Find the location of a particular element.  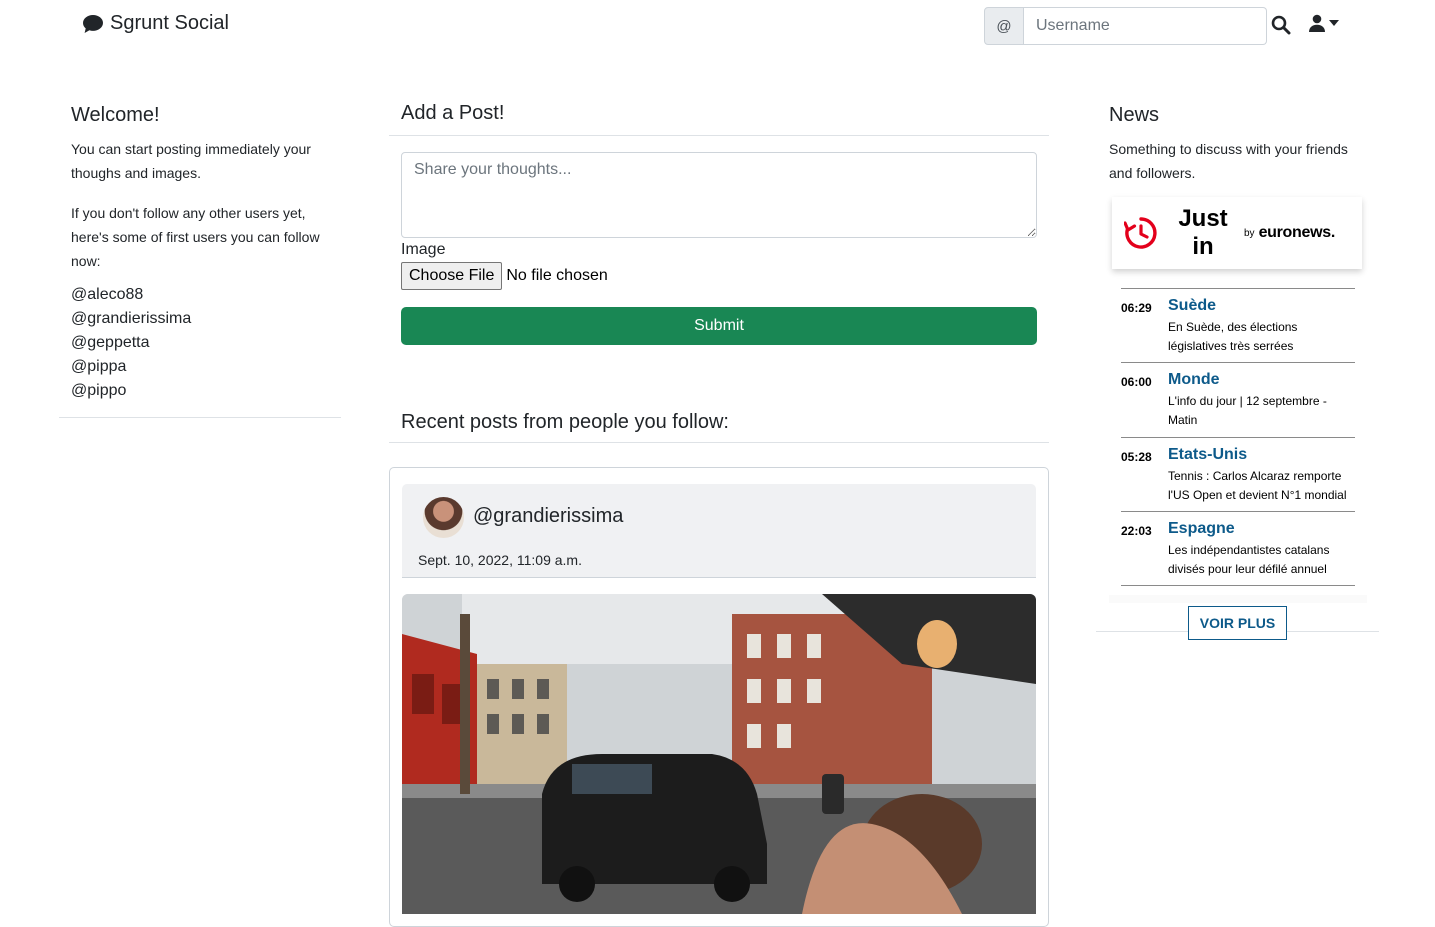

widget-title: Just in is located at coordinates (1203, 232).